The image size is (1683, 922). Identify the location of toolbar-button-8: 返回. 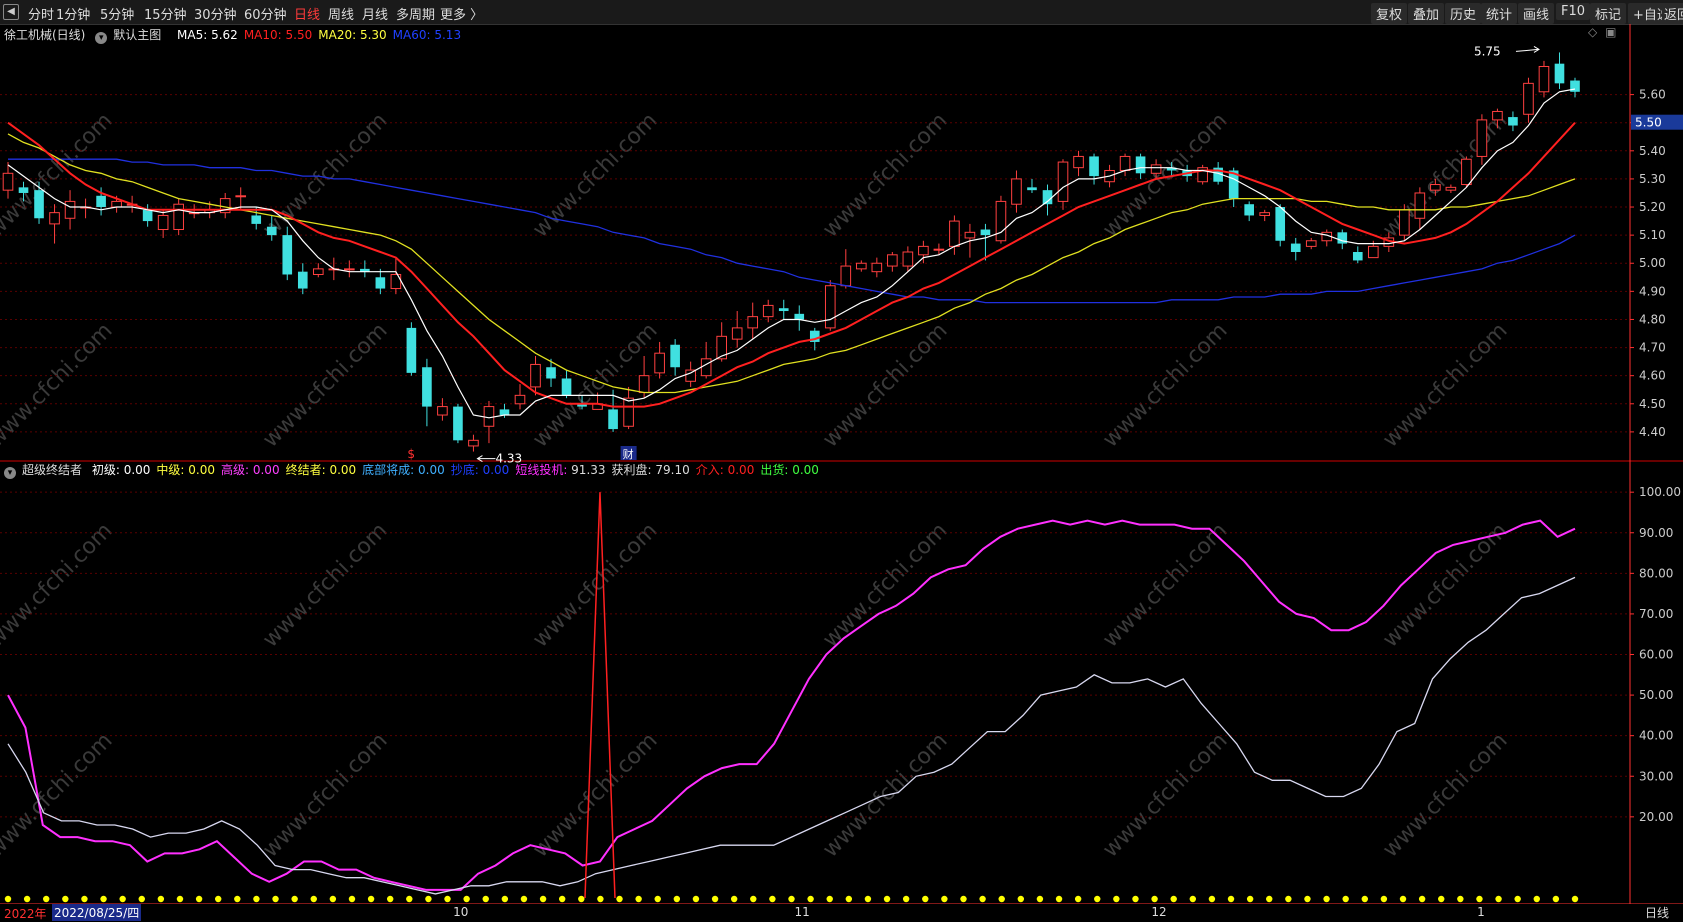
(1672, 13).